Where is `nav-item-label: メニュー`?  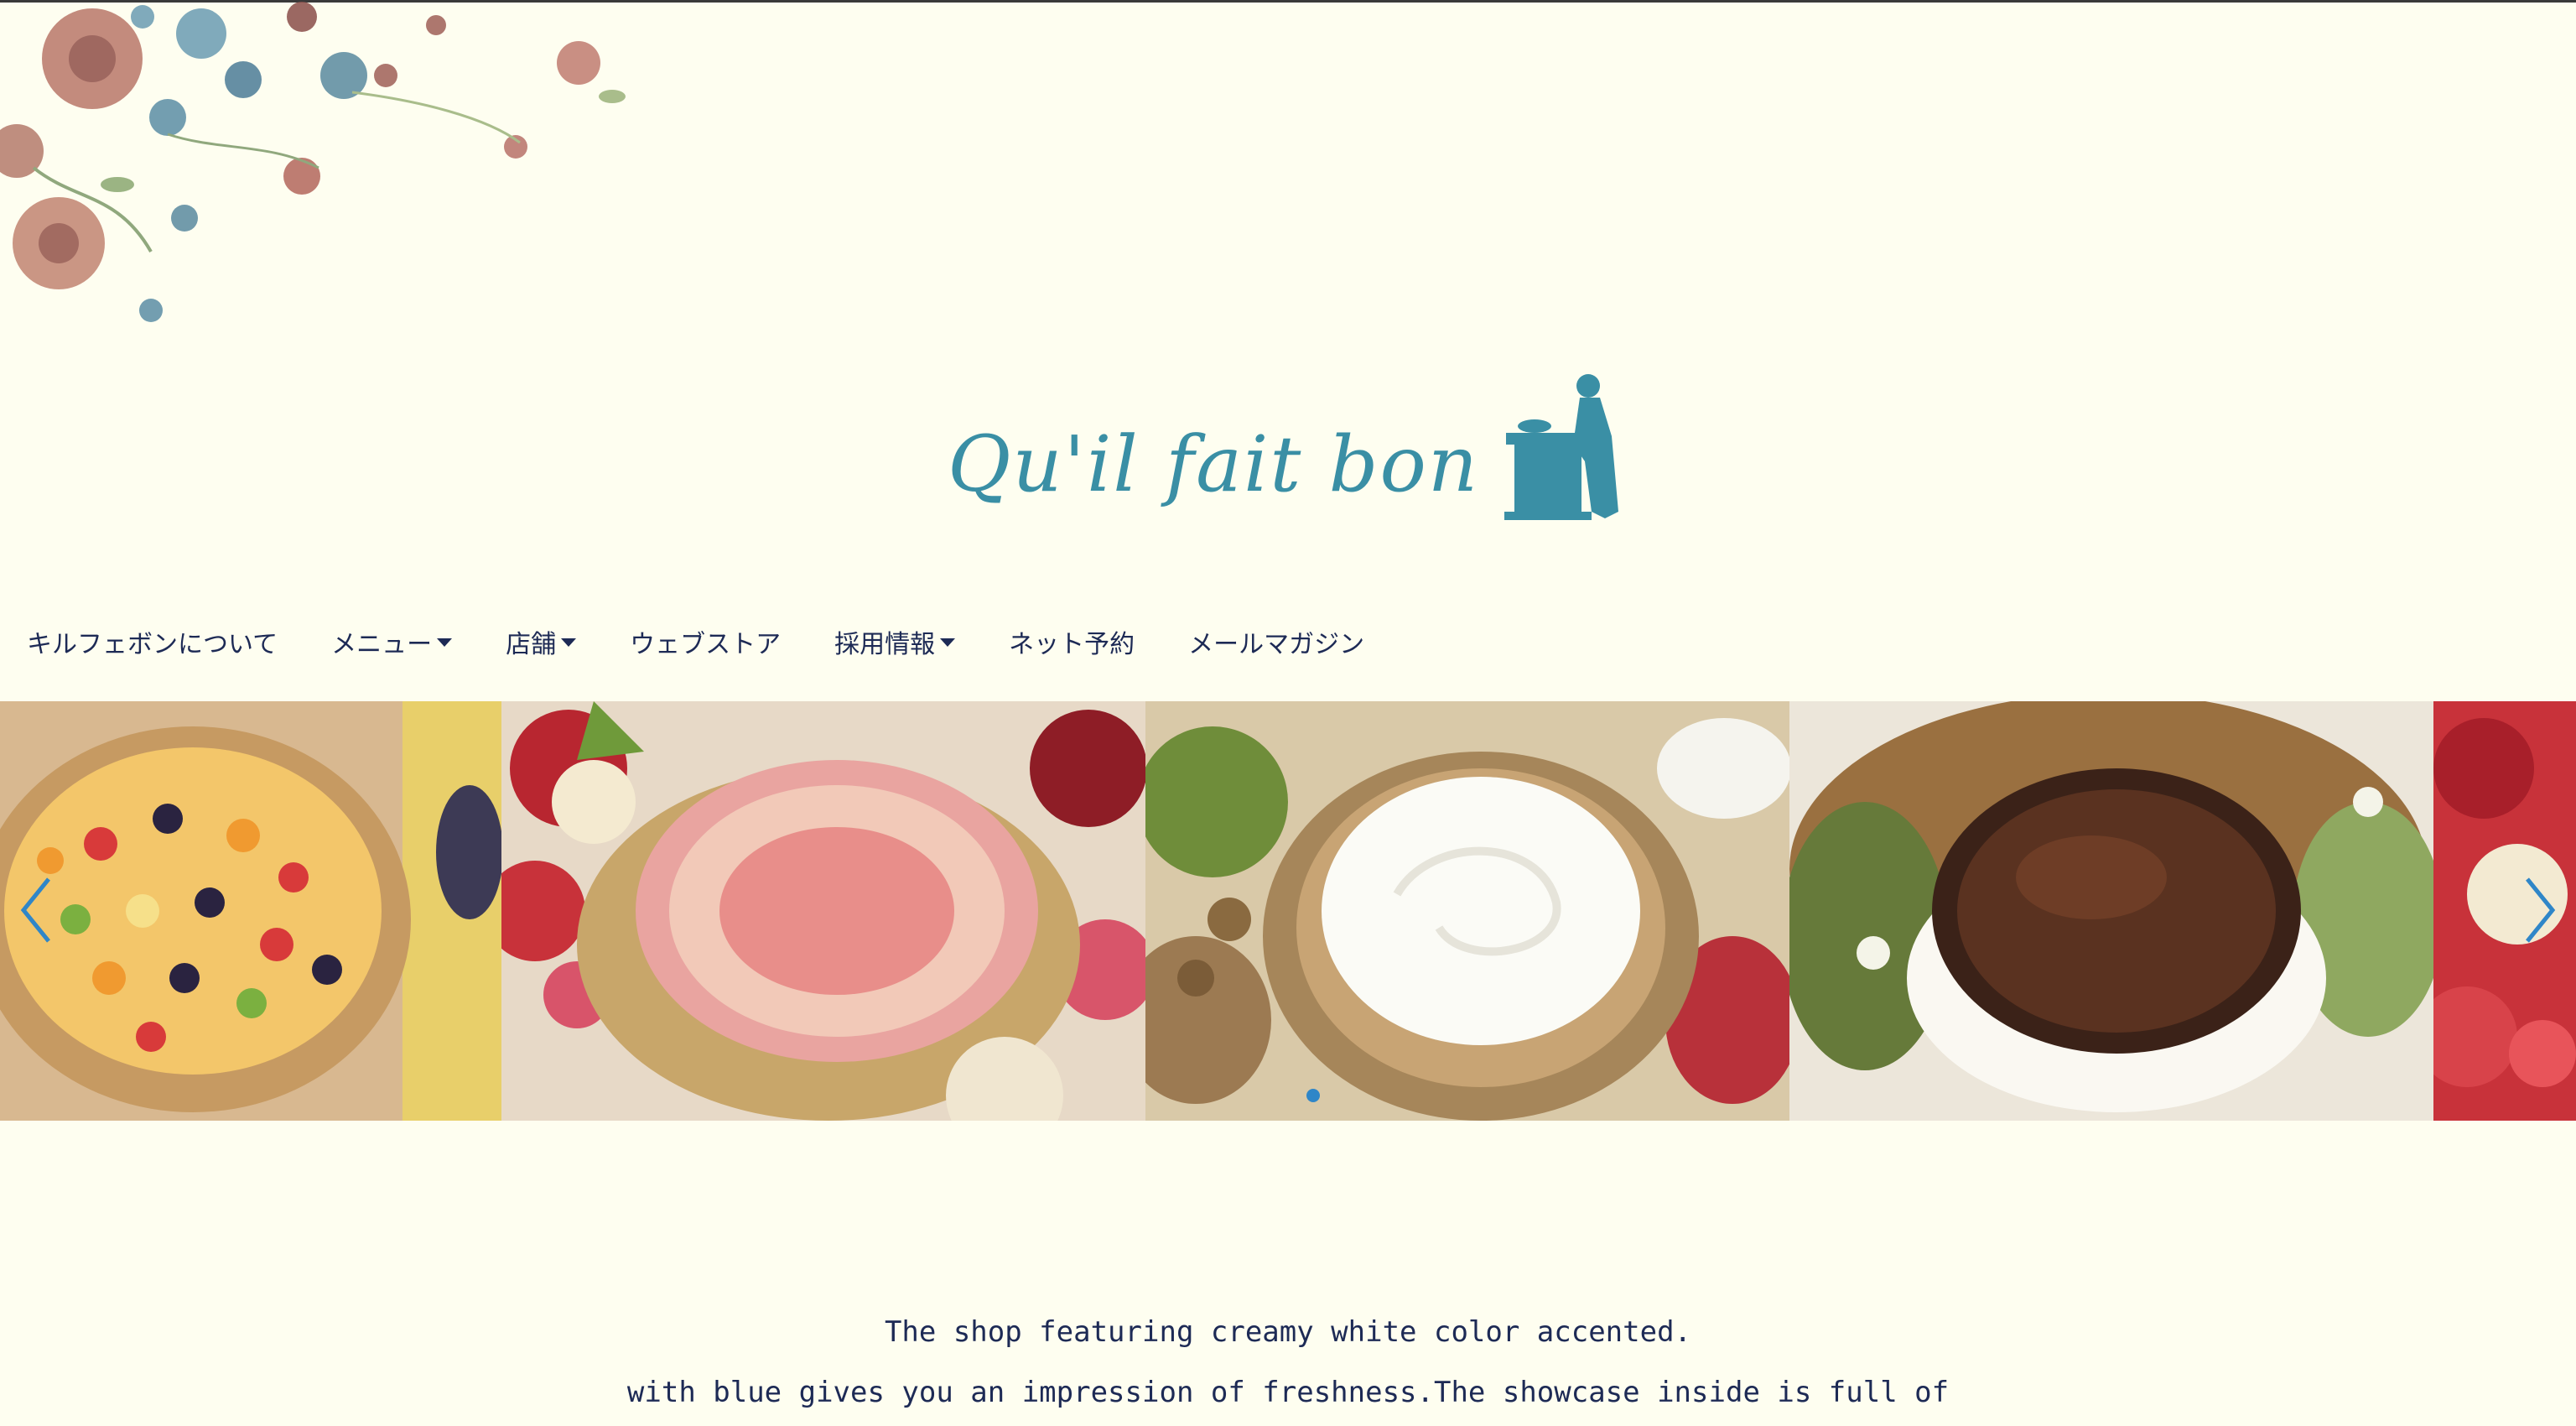 nav-item-label: メニュー is located at coordinates (382, 645).